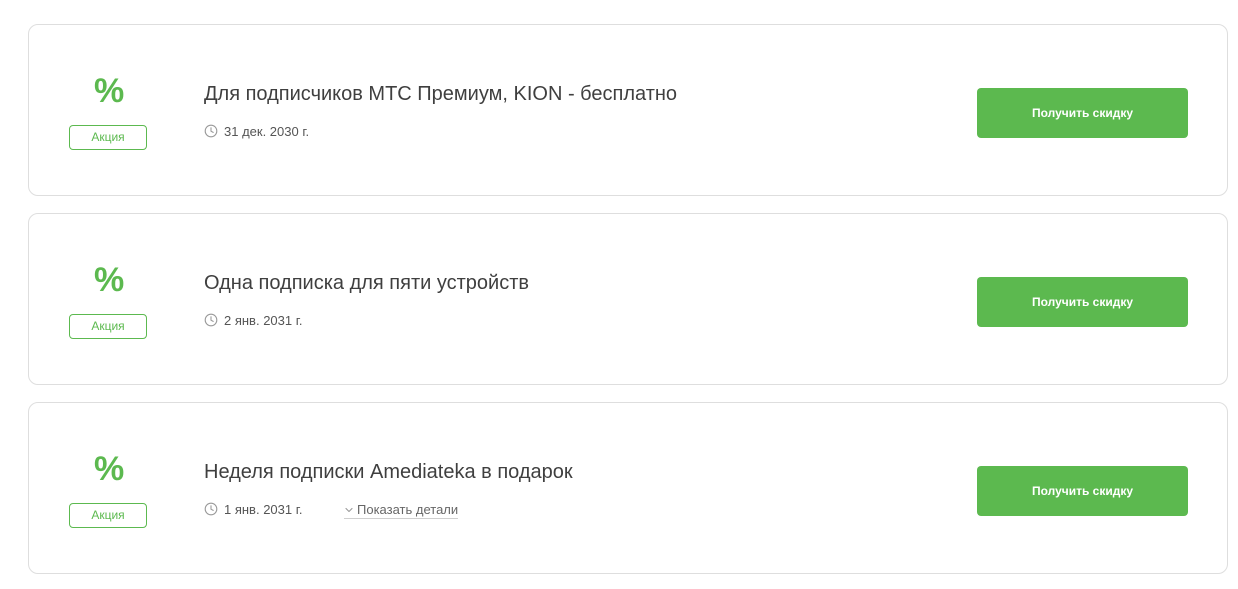 The height and width of the screenshot is (589, 1238). What do you see at coordinates (349, 510) in the screenshot?
I see `chevron-down-icon` at bounding box center [349, 510].